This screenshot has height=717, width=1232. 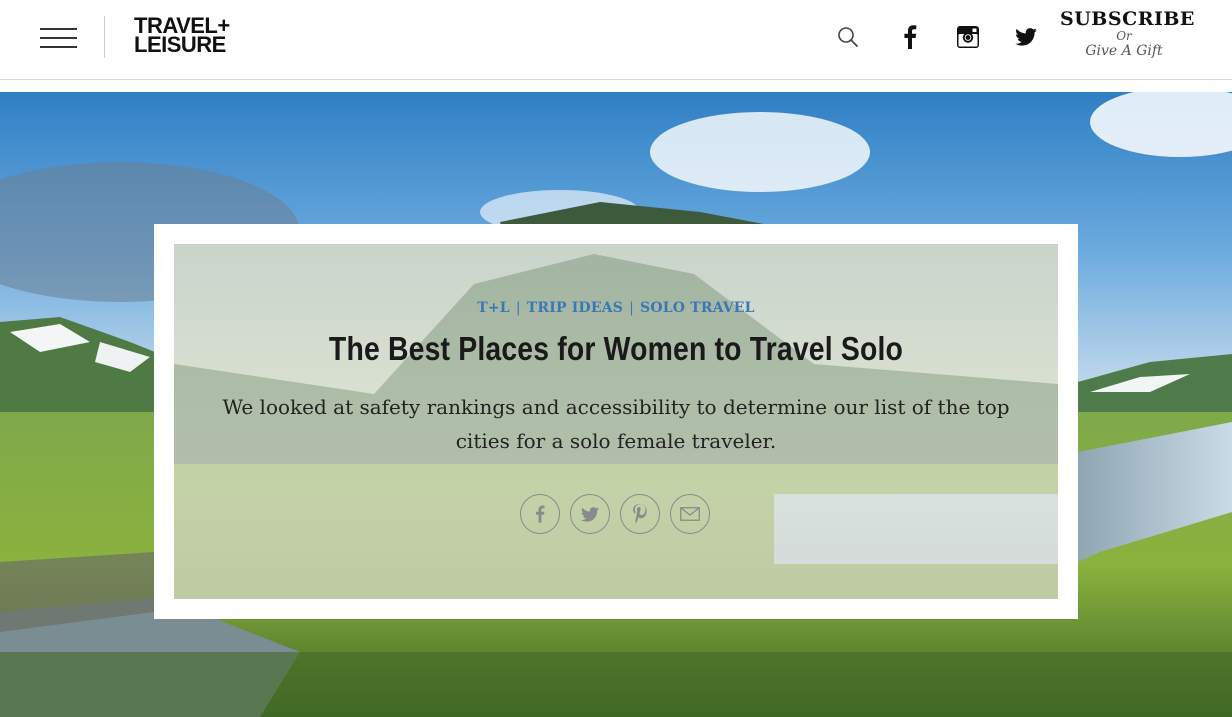 I want to click on twitter-share-icon, so click(x=590, y=514).